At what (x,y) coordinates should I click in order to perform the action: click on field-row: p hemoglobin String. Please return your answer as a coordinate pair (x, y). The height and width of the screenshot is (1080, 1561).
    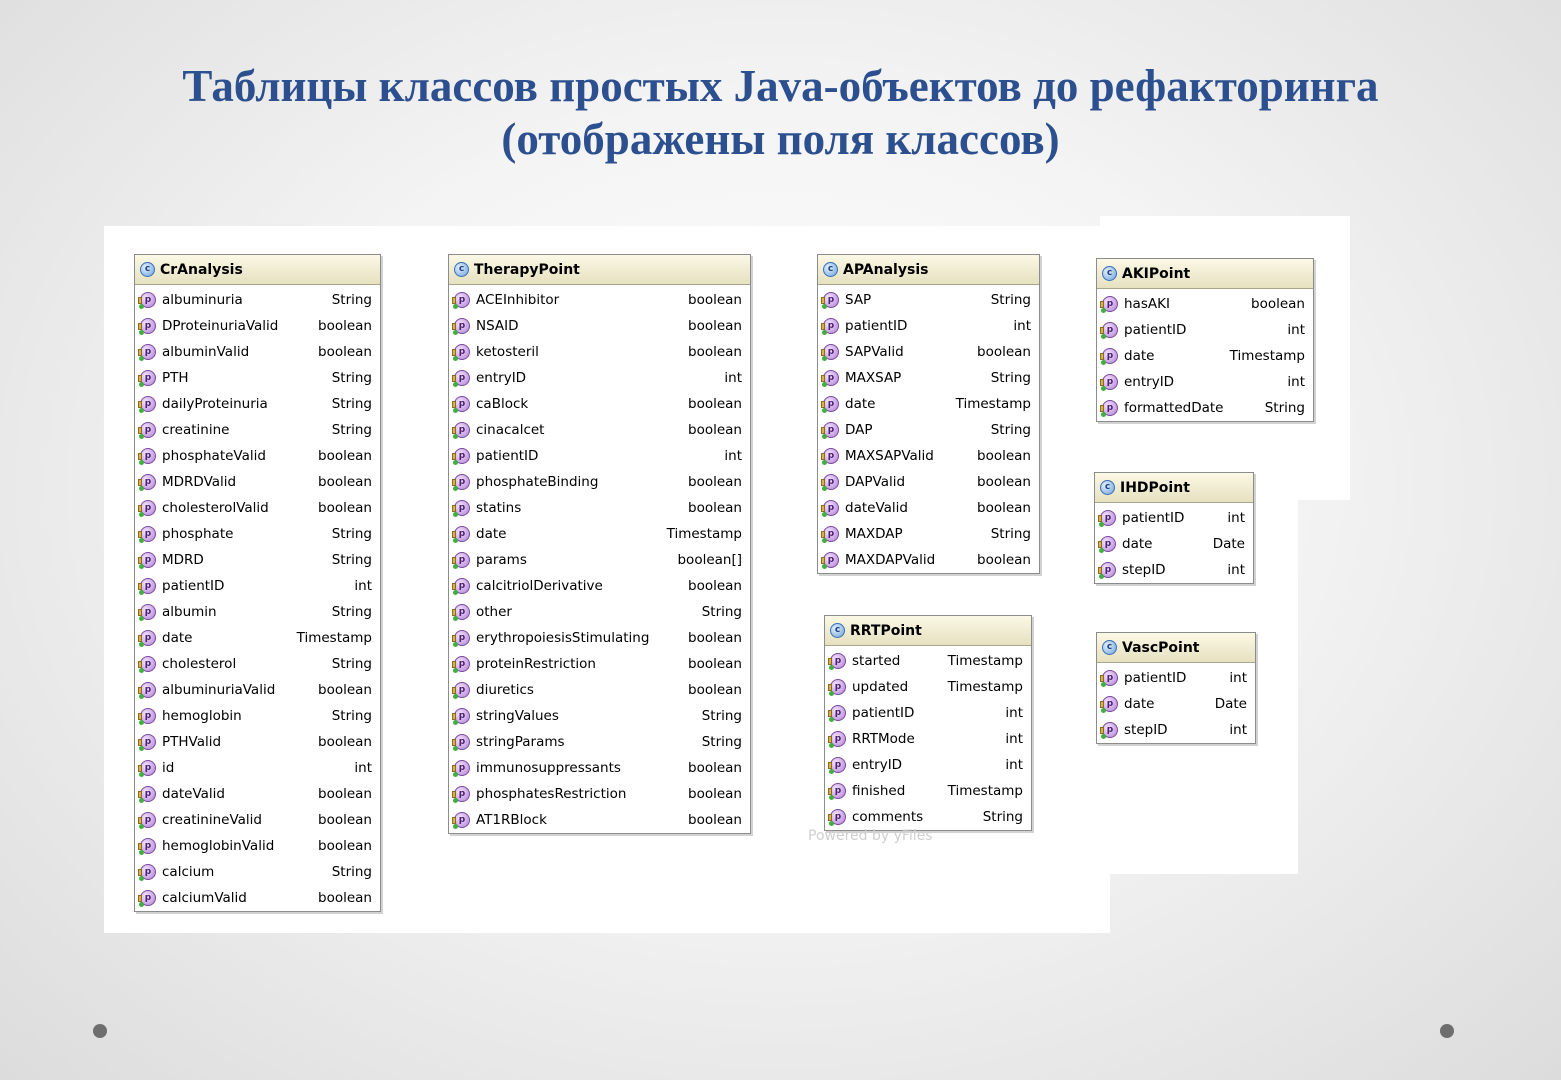
    Looking at the image, I should click on (257, 716).